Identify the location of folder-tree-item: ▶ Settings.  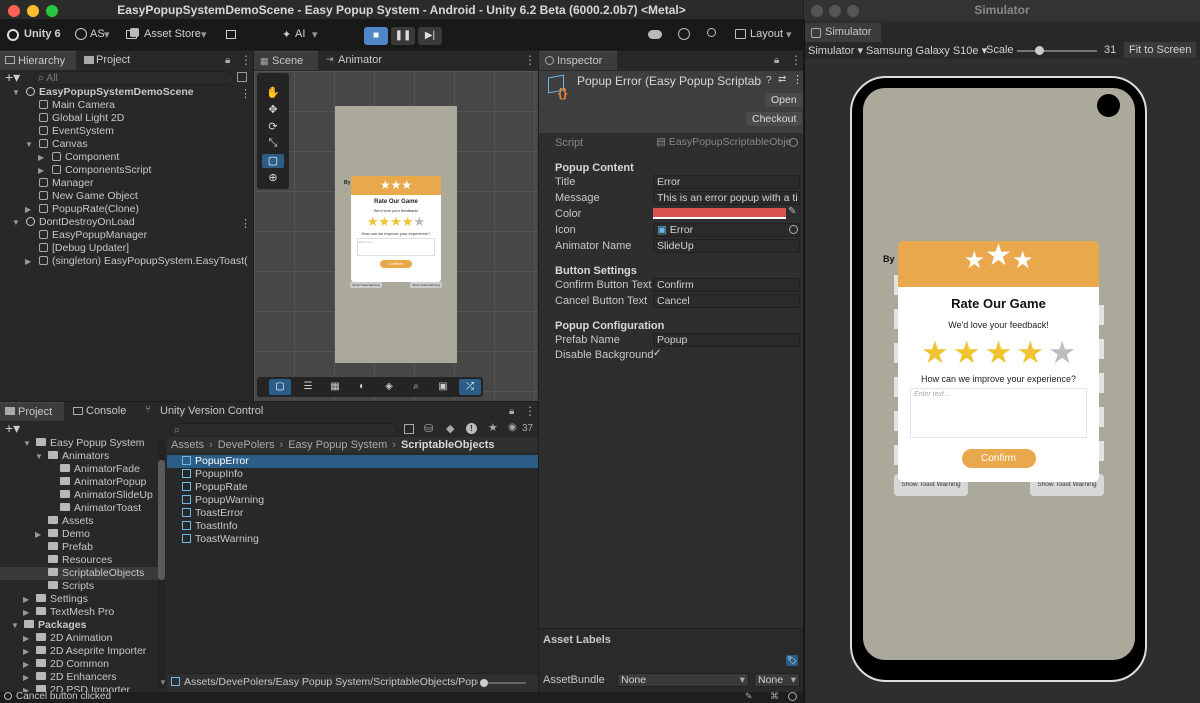
(79, 599).